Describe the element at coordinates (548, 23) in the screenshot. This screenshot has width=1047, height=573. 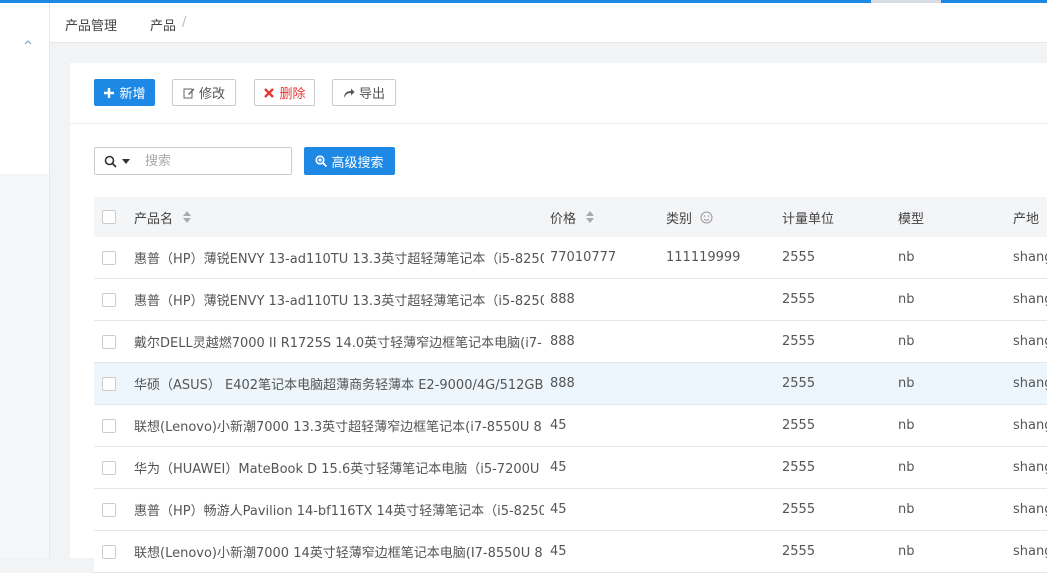
I see `breadcrumb: 产品管理 / 产品` at that location.